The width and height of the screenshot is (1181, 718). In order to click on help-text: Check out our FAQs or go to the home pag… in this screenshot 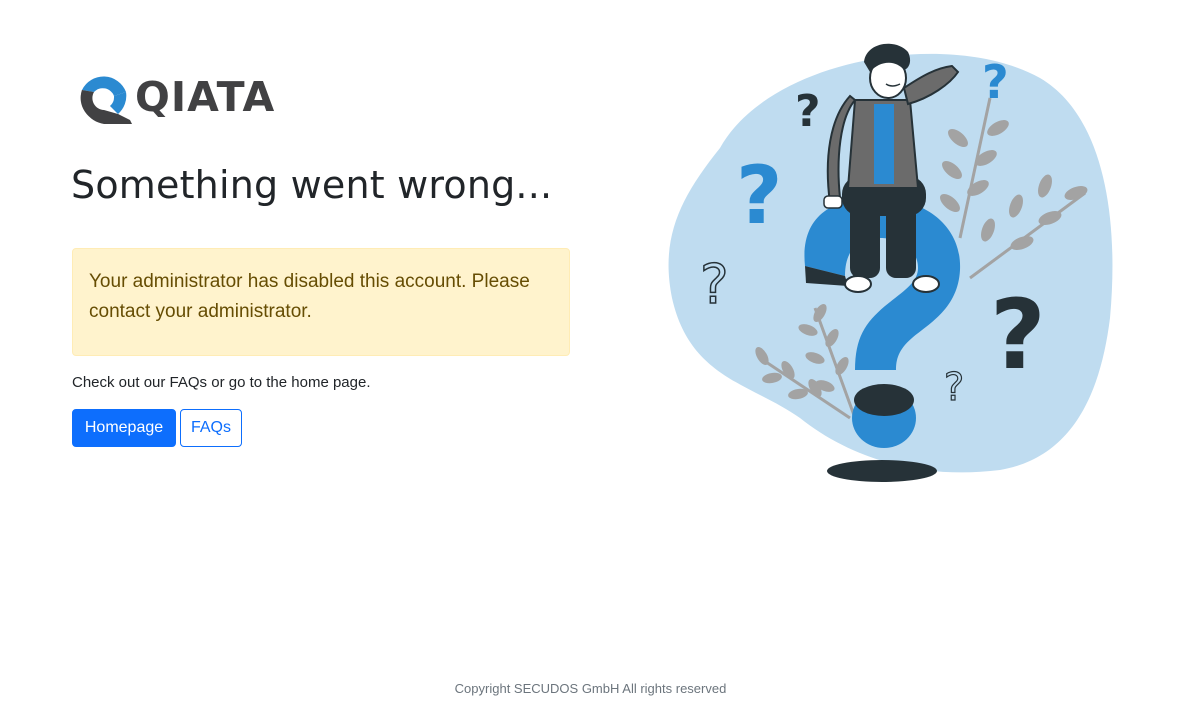, I will do `click(221, 382)`.